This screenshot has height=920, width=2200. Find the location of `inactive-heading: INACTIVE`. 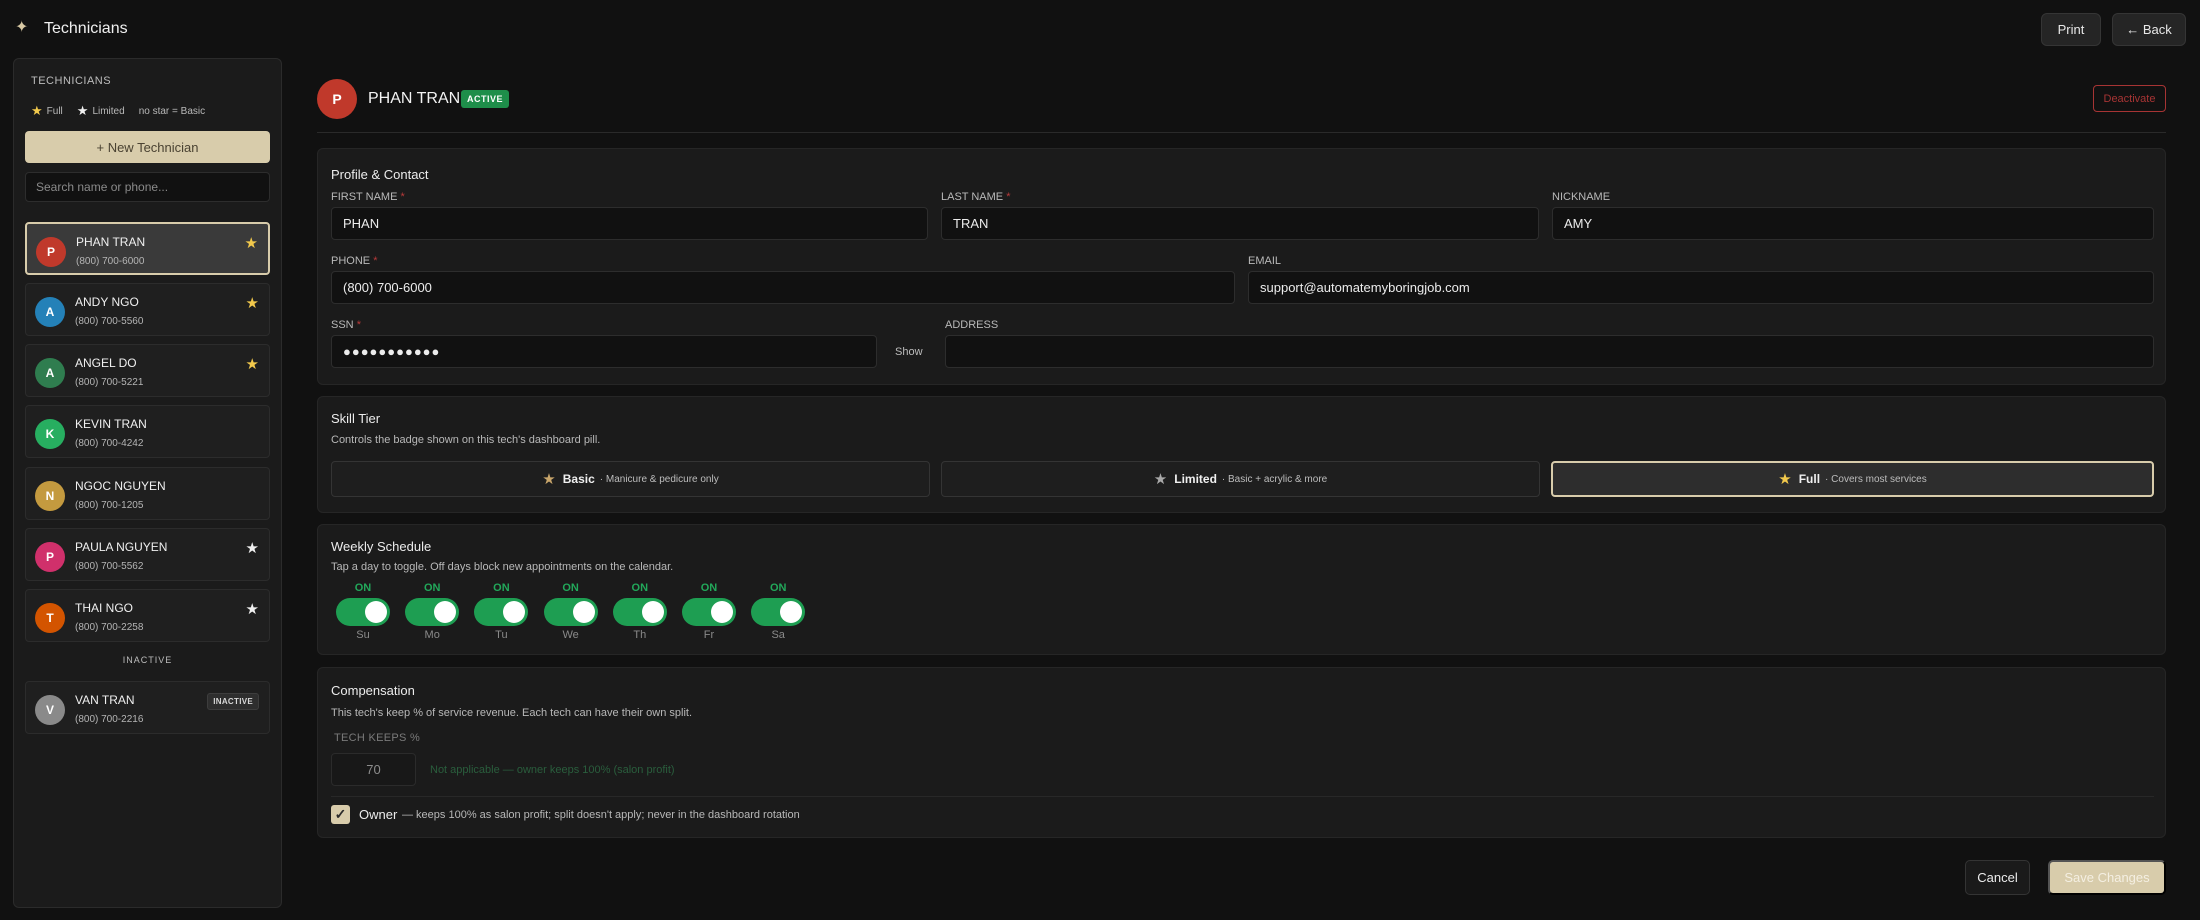

inactive-heading: INACTIVE is located at coordinates (147, 660).